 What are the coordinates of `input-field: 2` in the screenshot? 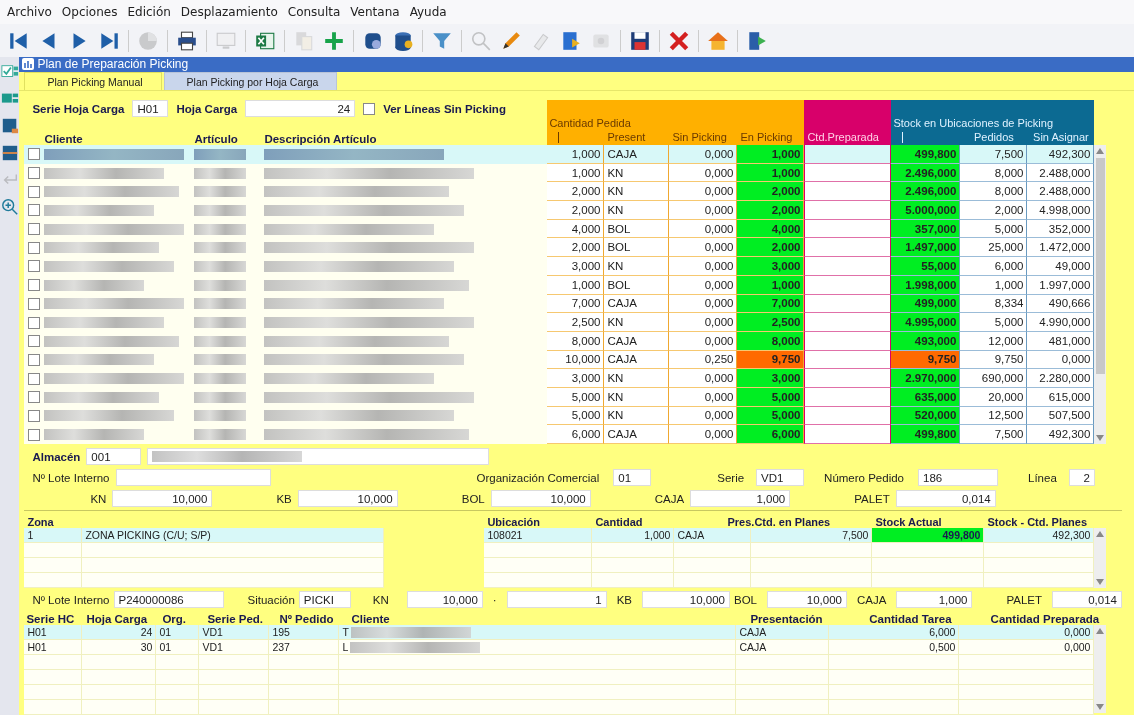 It's located at (1081, 477).